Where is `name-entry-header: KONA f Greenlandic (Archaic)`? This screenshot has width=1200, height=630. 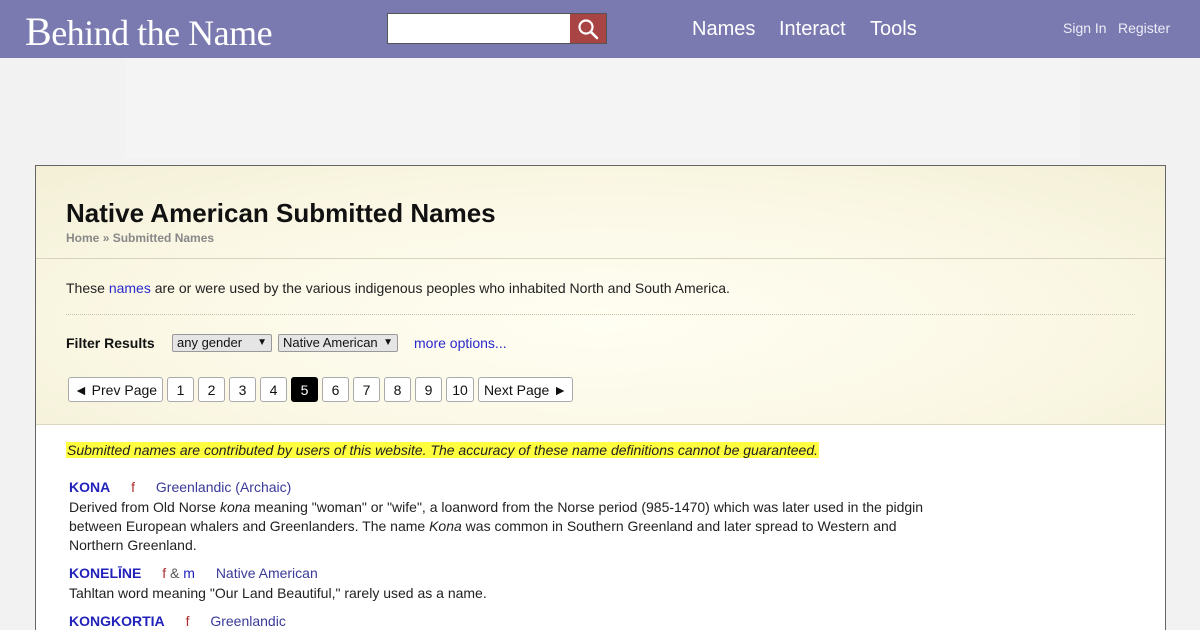
name-entry-header: KONA f Greenlandic (Archaic) is located at coordinates (180, 487).